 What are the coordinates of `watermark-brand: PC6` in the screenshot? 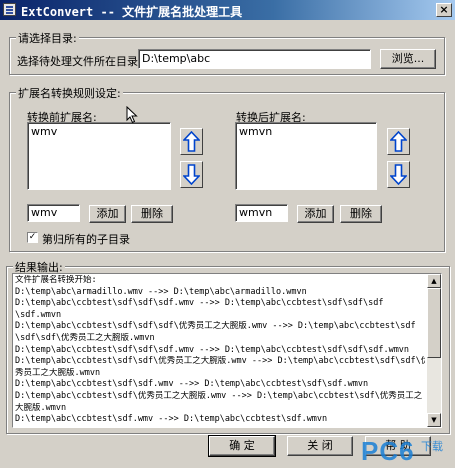 It's located at (388, 451).